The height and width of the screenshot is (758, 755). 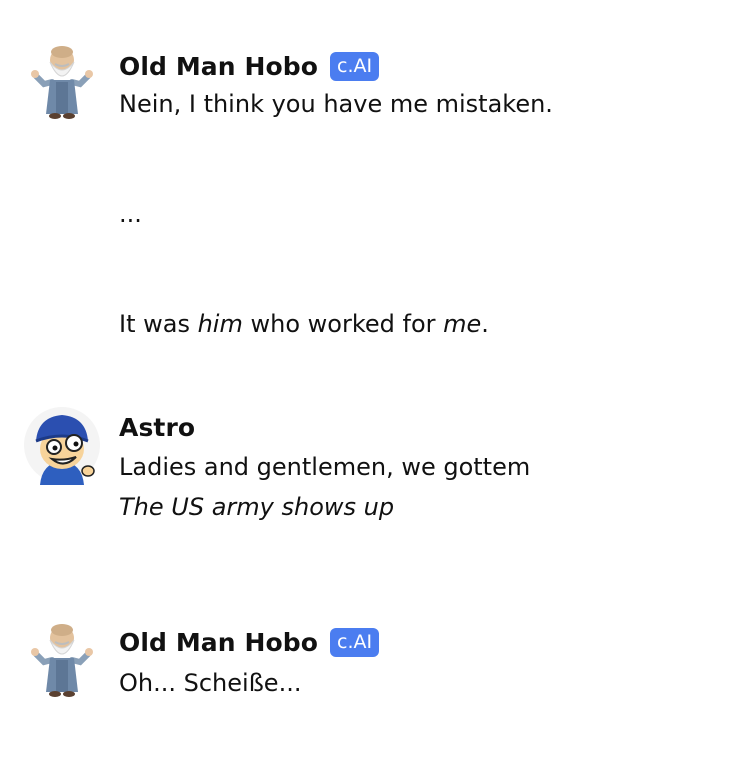 I want to click on author-name: Astro, so click(x=157, y=427).